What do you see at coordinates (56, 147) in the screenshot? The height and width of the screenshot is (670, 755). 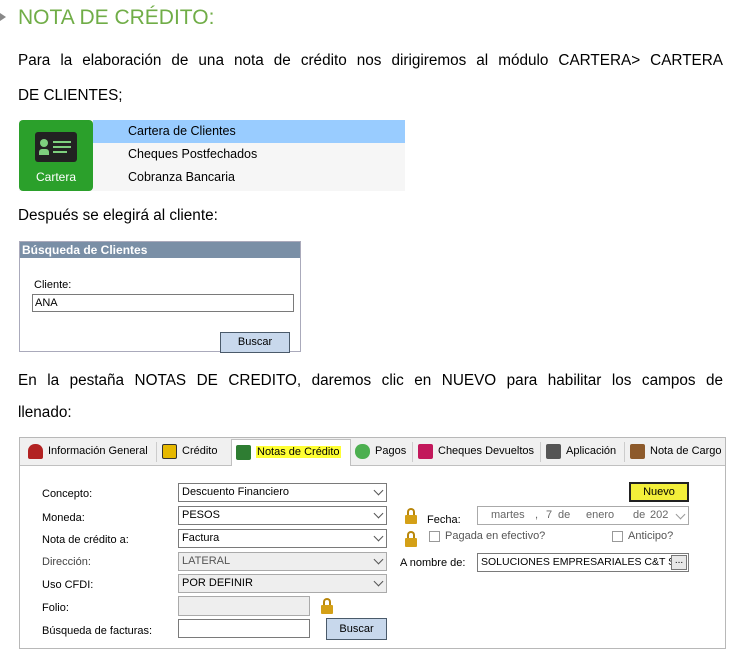 I see `board-icon` at bounding box center [56, 147].